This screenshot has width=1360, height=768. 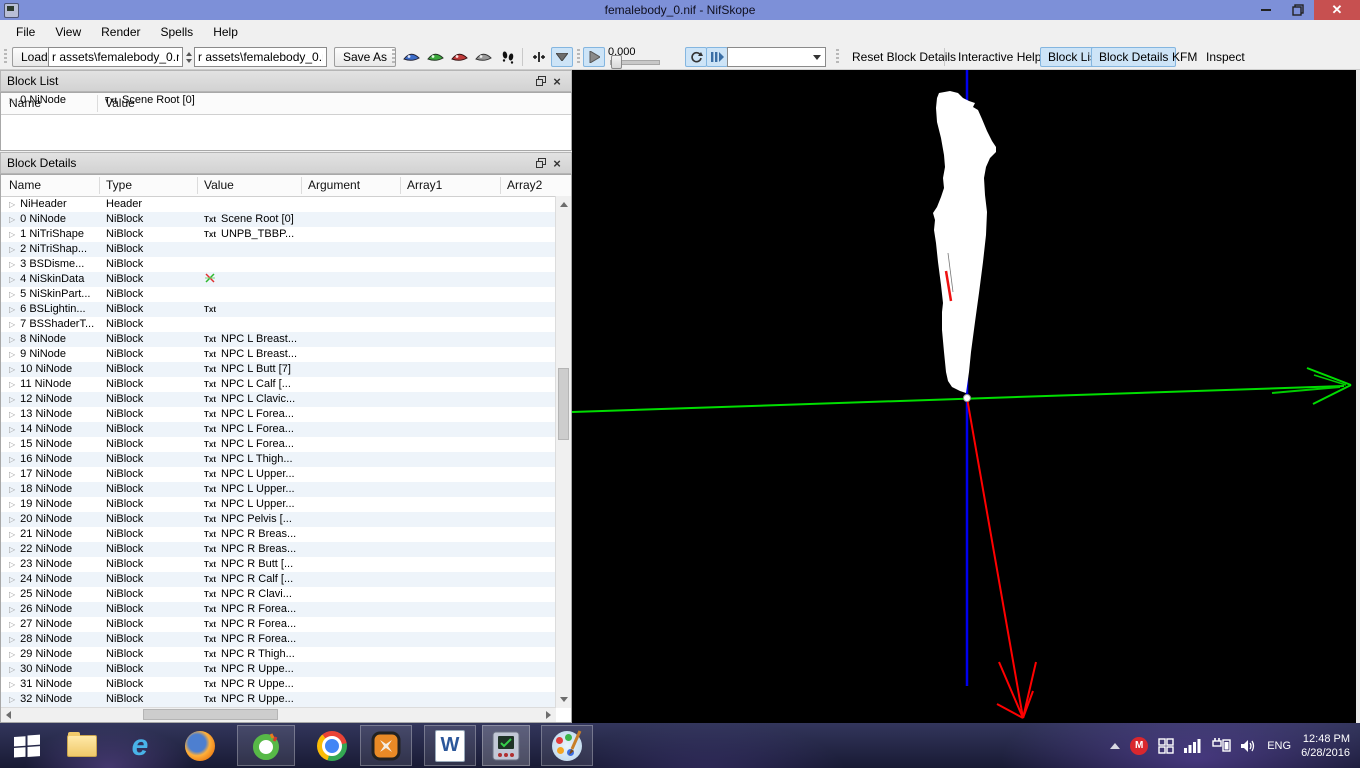 What do you see at coordinates (200, 745) in the screenshot?
I see `taskbar-firefox` at bounding box center [200, 745].